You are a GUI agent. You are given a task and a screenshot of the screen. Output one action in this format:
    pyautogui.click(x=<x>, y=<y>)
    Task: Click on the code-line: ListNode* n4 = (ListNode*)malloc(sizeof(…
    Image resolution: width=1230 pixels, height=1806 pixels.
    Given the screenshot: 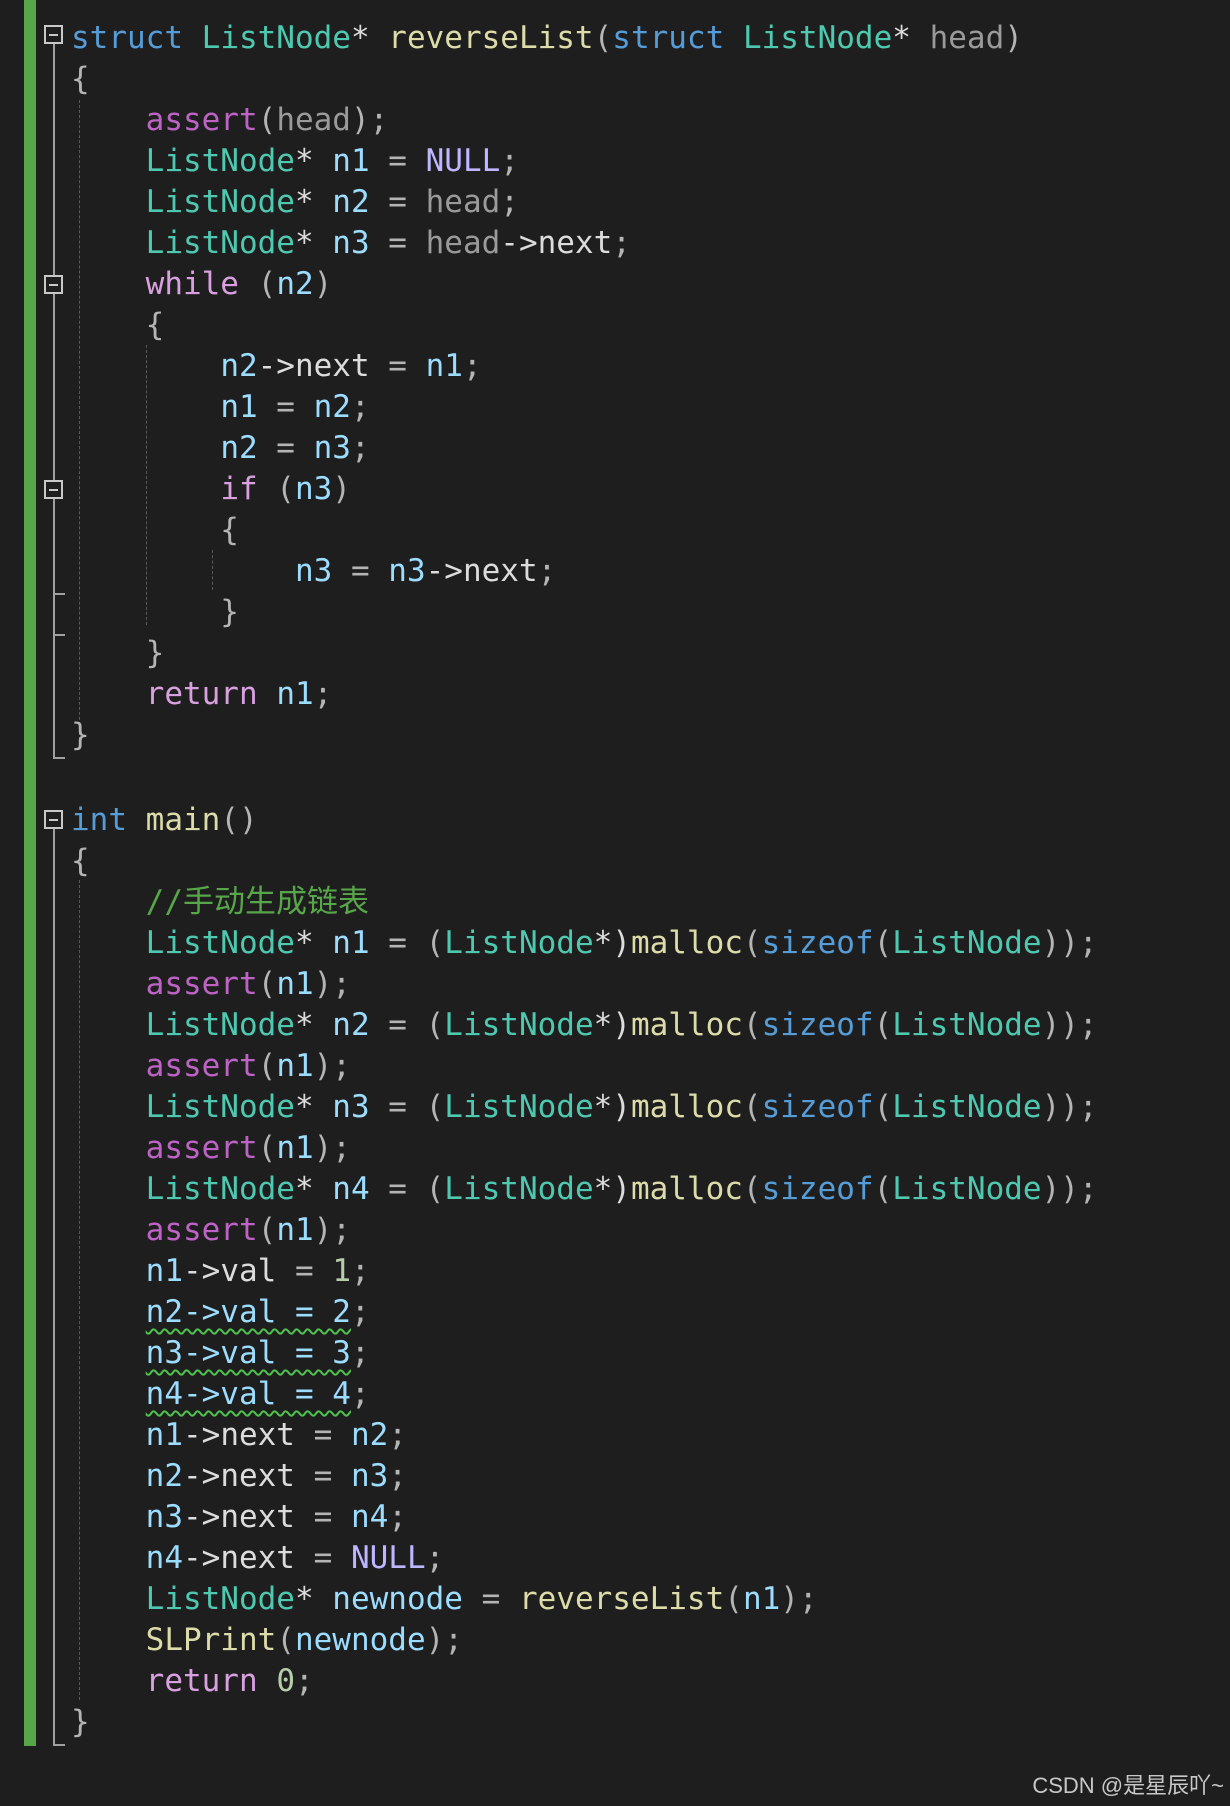 What is the action you would take?
    pyautogui.click(x=584, y=1189)
    